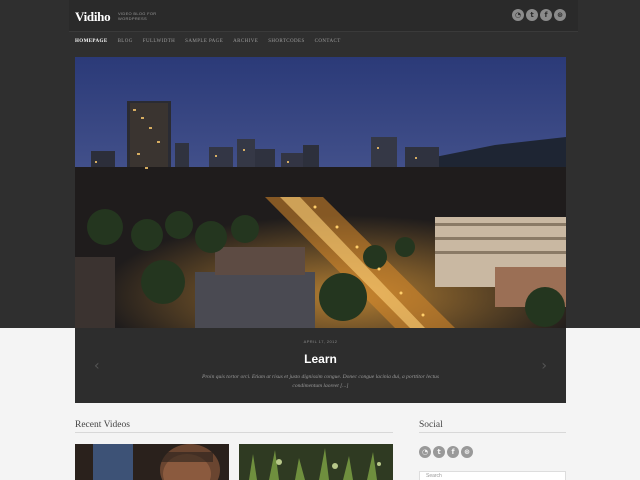 This screenshot has height=480, width=640. Describe the element at coordinates (492, 475) in the screenshot. I see `search-input: Search` at that location.